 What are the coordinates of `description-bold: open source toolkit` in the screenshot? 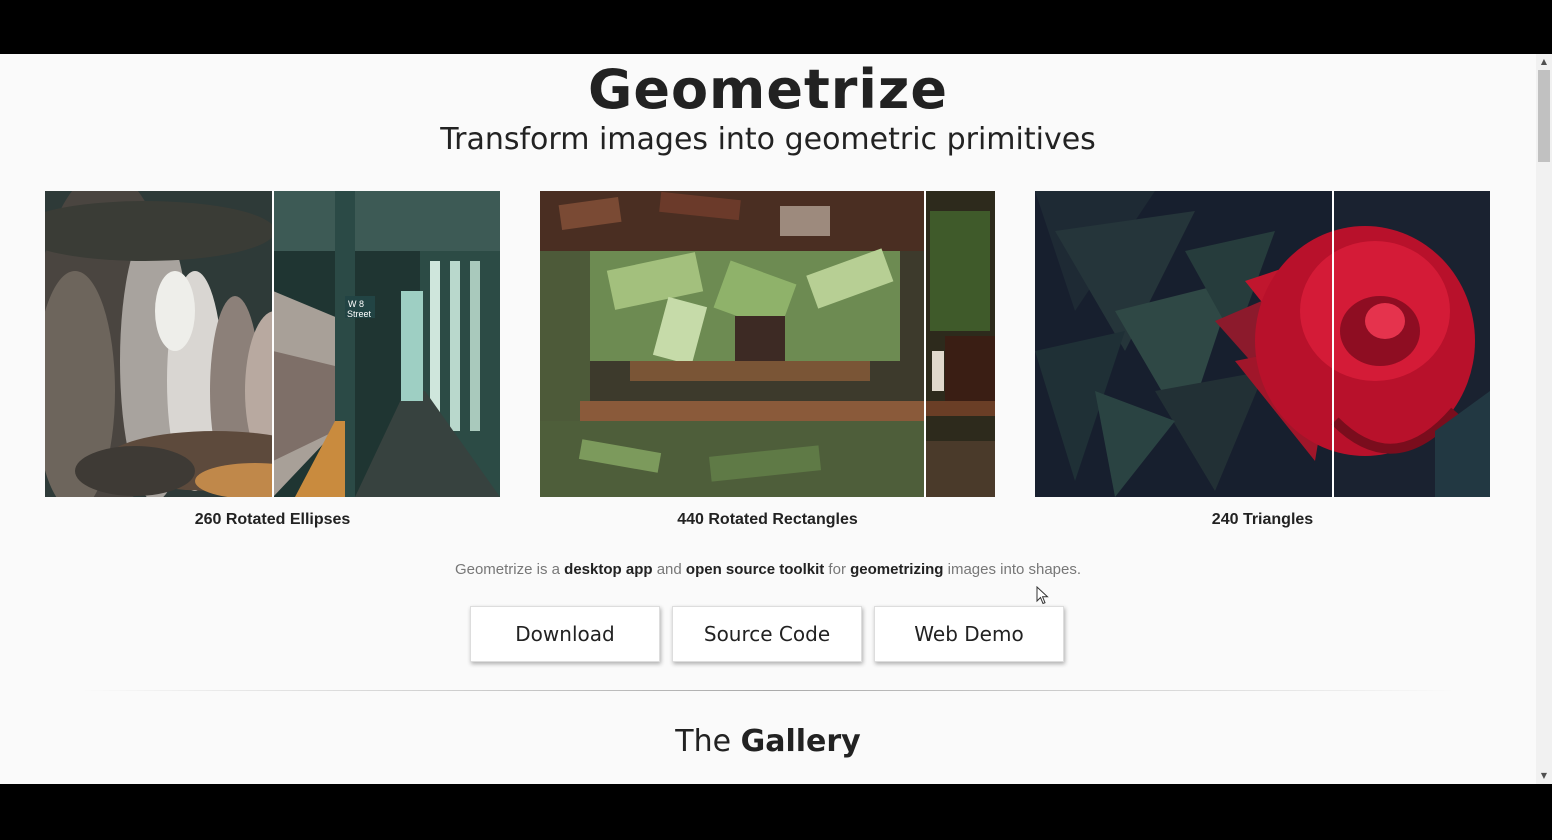 It's located at (755, 569).